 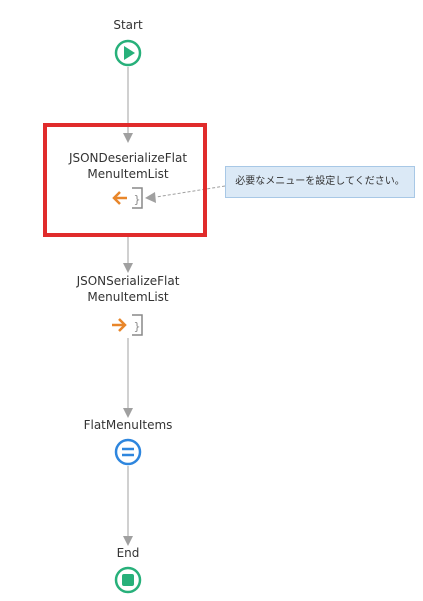 What do you see at coordinates (128, 53) in the screenshot?
I see `start-node` at bounding box center [128, 53].